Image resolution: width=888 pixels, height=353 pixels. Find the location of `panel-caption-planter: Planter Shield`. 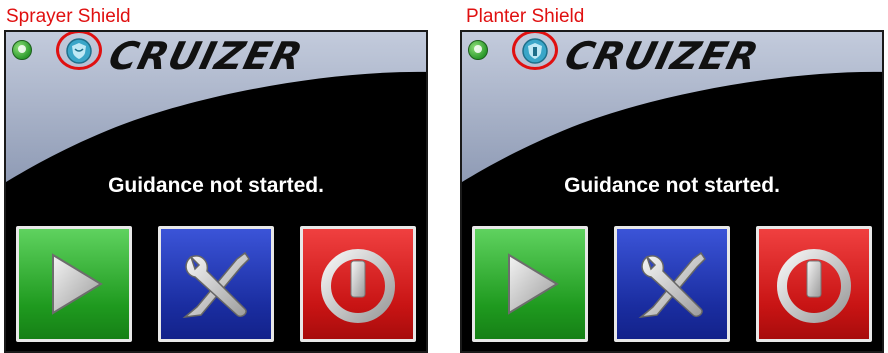

panel-caption-planter: Planter Shield is located at coordinates (525, 16).